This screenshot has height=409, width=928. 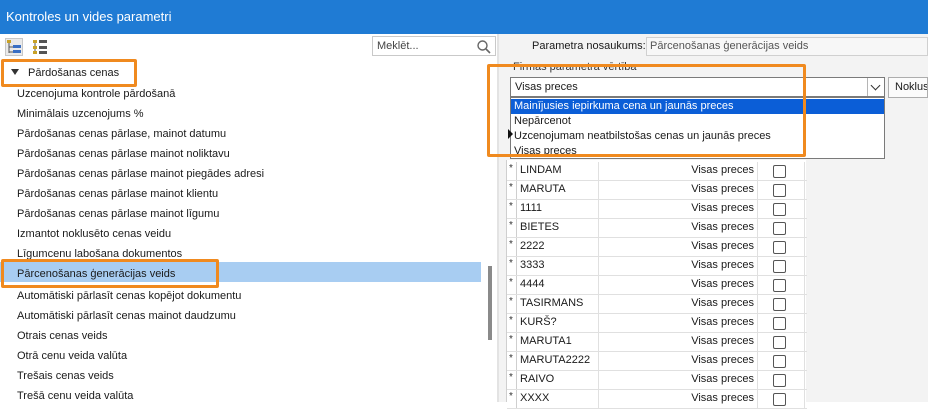 What do you see at coordinates (543, 189) in the screenshot?
I see `row-name: MARUTA` at bounding box center [543, 189].